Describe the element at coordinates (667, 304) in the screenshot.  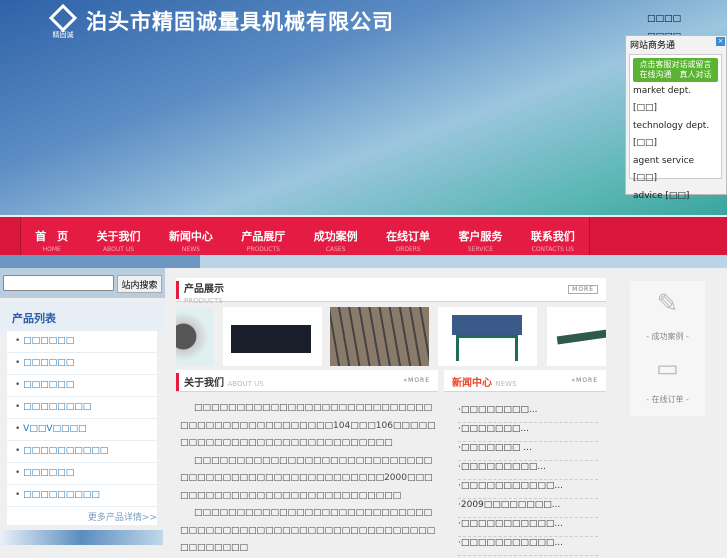
I see `pen-icon: ✎` at that location.